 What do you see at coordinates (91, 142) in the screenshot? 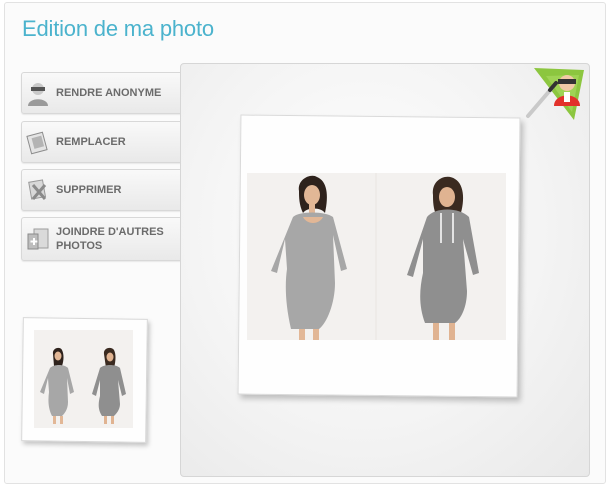
I see `replace-label: REMPLACER` at bounding box center [91, 142].